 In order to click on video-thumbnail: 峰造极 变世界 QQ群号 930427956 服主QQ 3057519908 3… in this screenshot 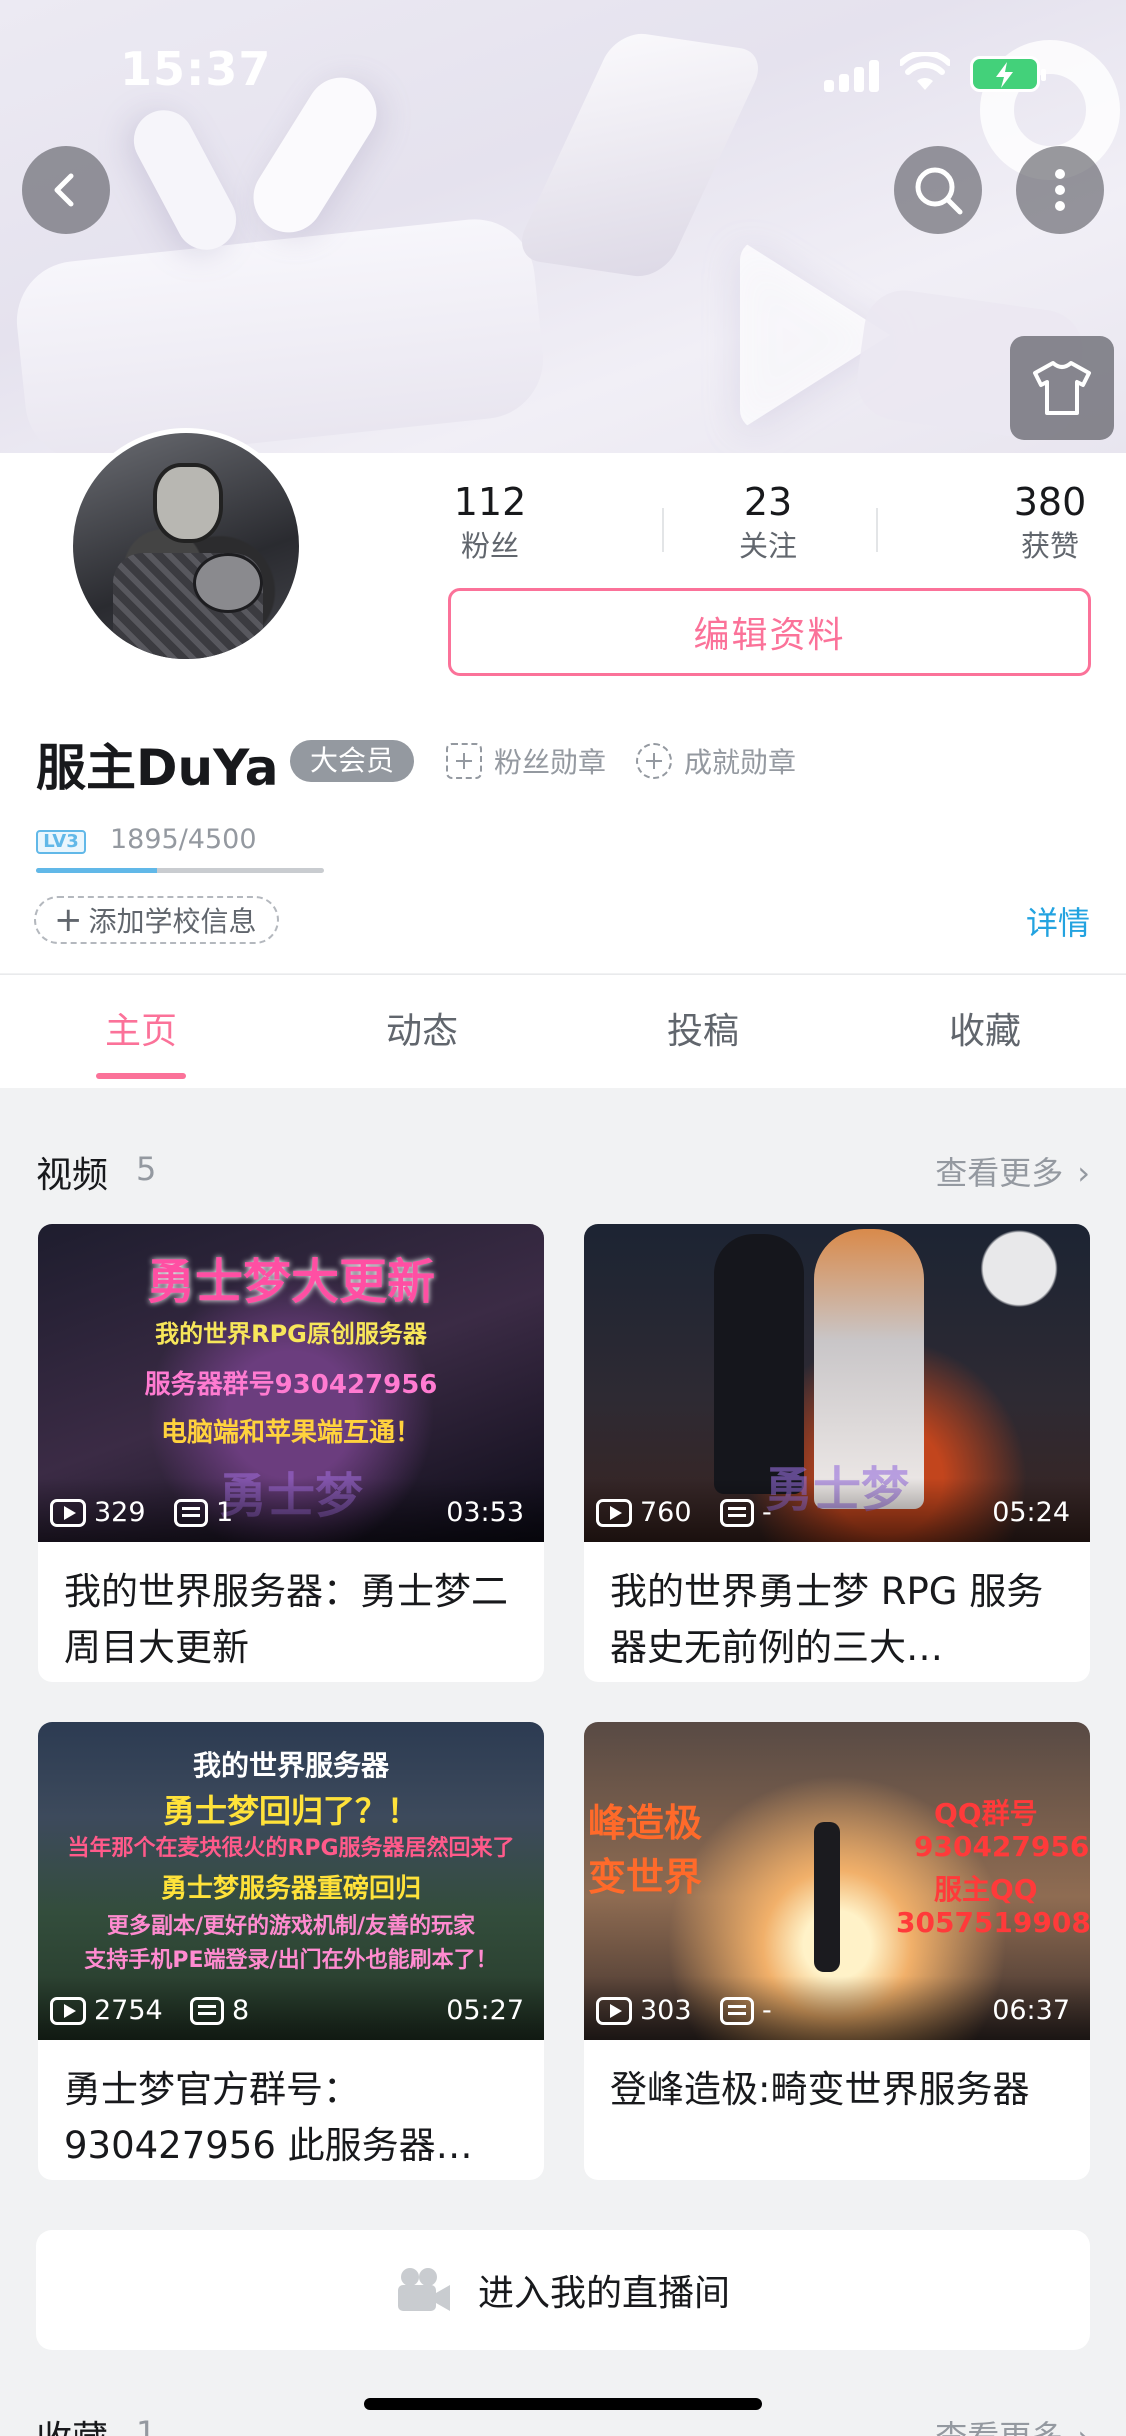, I will do `click(837, 1881)`.